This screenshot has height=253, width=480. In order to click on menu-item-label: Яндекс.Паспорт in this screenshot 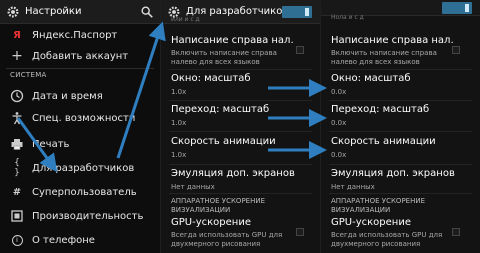, I will do `click(75, 35)`.